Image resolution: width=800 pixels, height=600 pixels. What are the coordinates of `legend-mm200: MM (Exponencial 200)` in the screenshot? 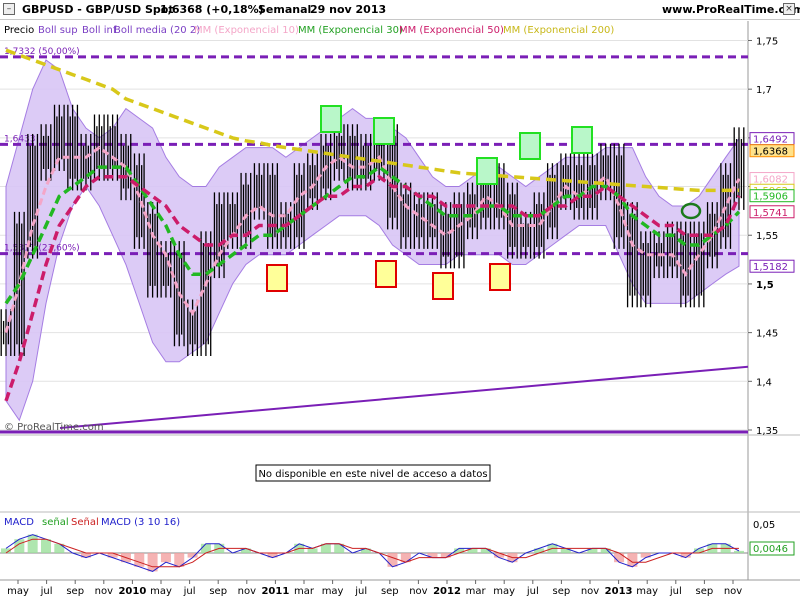 It's located at (558, 30).